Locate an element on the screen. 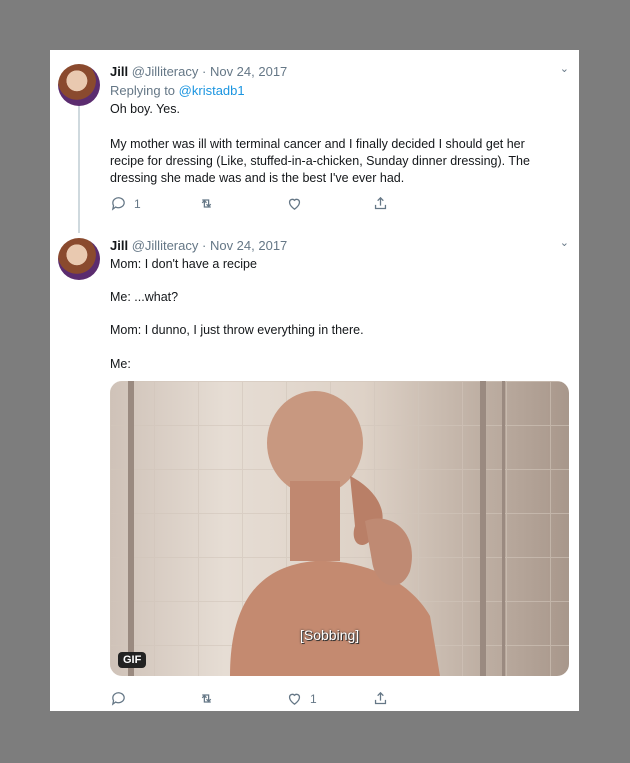  tweet-text-line: Me: ...what? is located at coordinates (144, 297).